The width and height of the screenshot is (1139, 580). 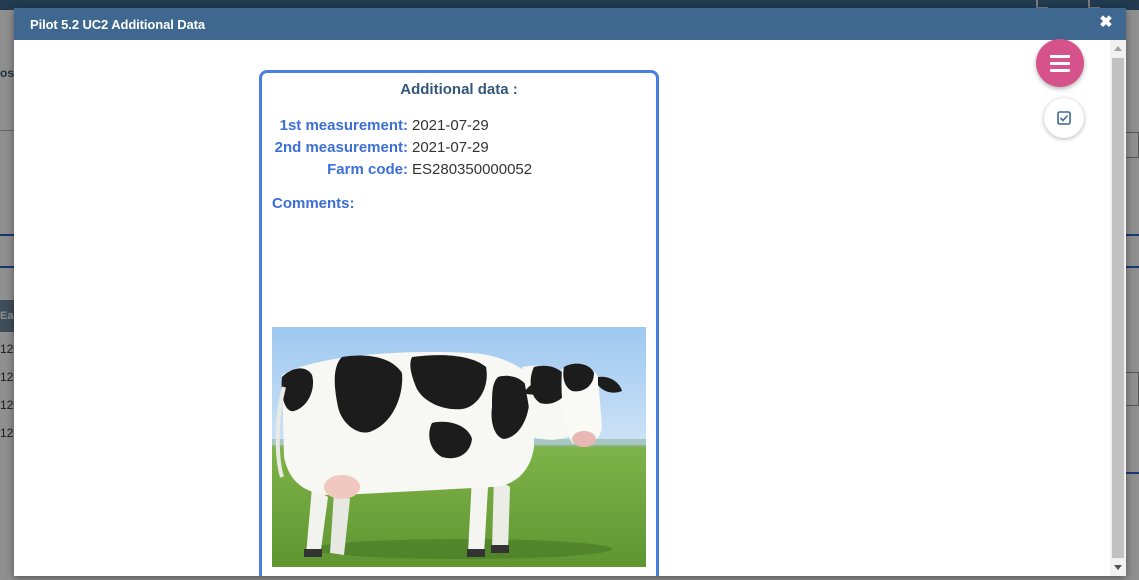 I want to click on checklist-icon, so click(x=1064, y=118).